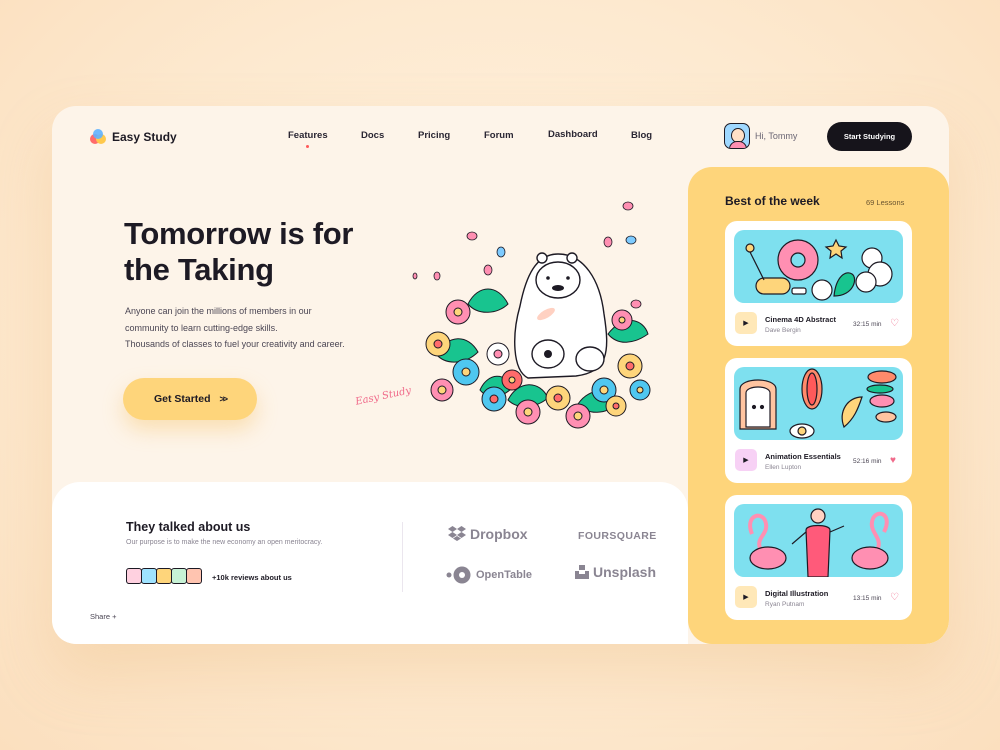 The image size is (1000, 750). I want to click on logo-icon, so click(98, 137).